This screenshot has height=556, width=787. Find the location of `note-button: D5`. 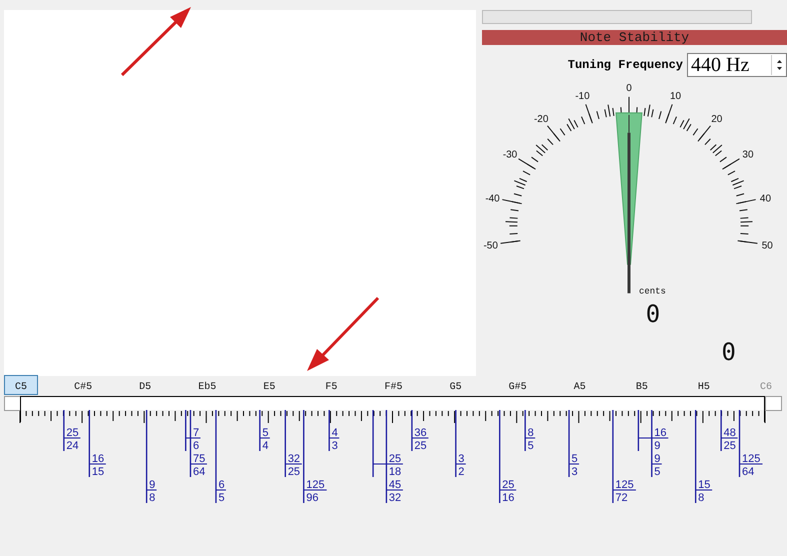

note-button: D5 is located at coordinates (145, 387).